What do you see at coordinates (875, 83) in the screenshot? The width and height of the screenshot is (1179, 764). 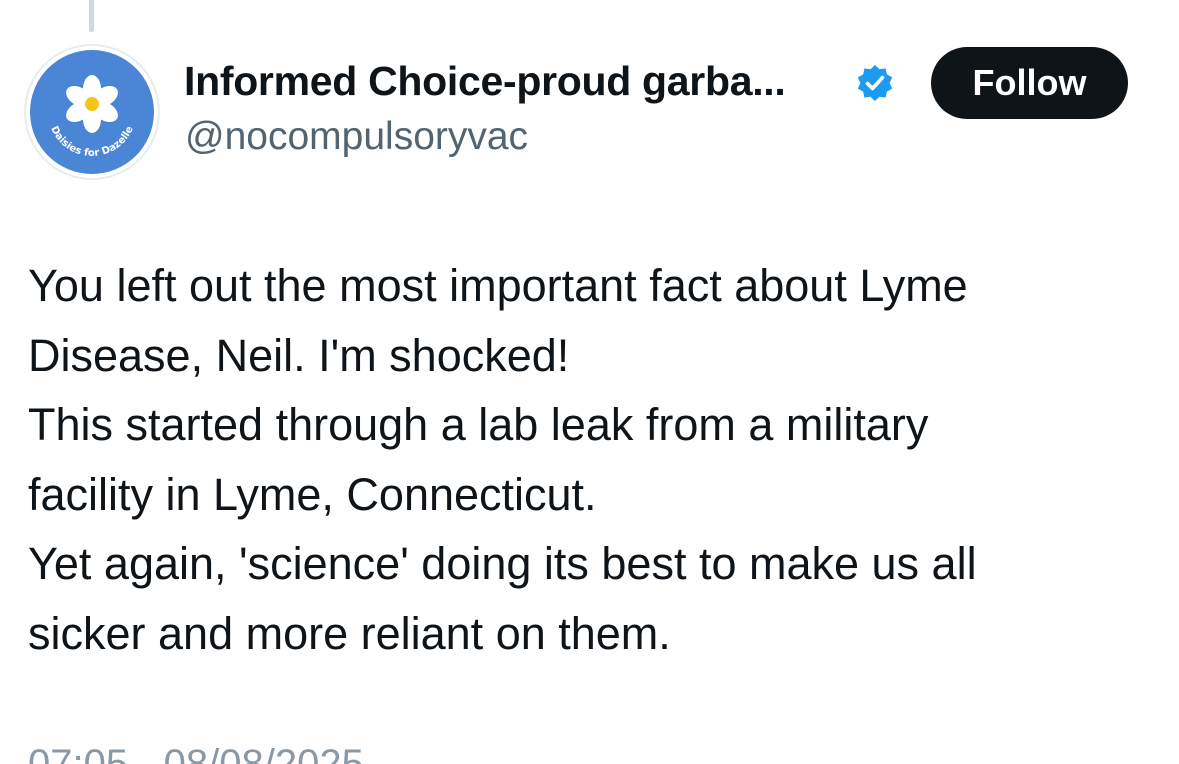 I see `verified-badge-icon` at bounding box center [875, 83].